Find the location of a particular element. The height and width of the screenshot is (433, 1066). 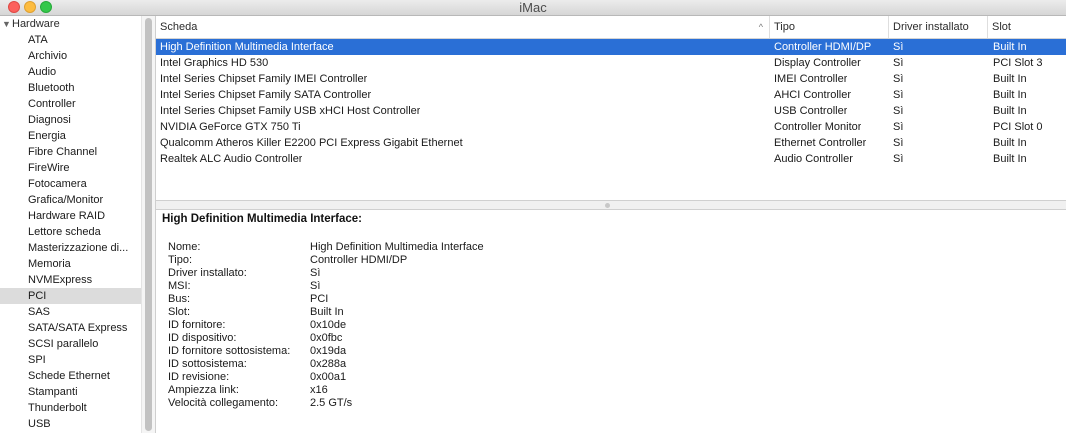

sidebar-item: Bluetooth is located at coordinates (70, 88).